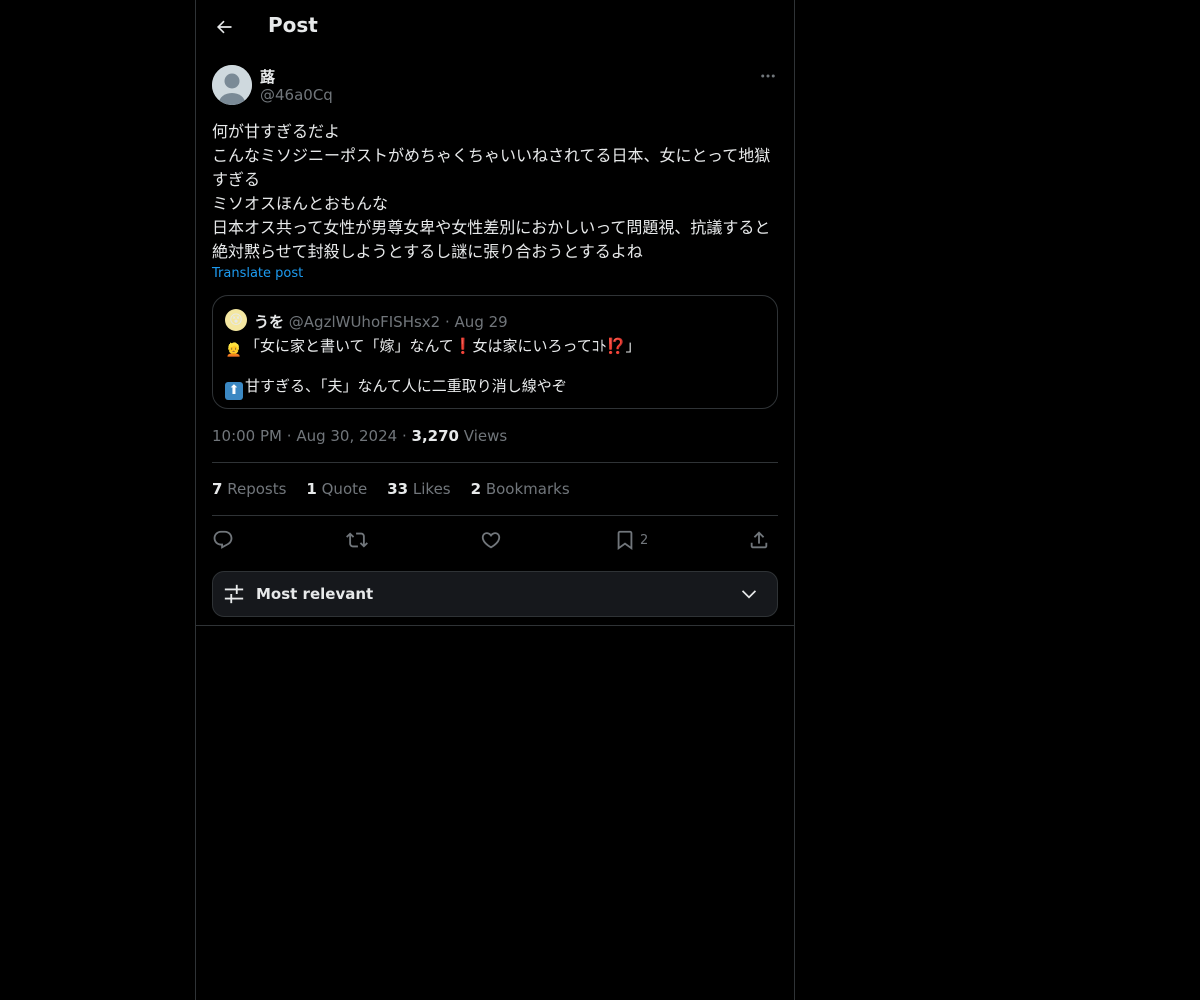 The width and height of the screenshot is (1200, 1000). Describe the element at coordinates (269, 322) in the screenshot. I see `quoted-display-name: うを` at that location.